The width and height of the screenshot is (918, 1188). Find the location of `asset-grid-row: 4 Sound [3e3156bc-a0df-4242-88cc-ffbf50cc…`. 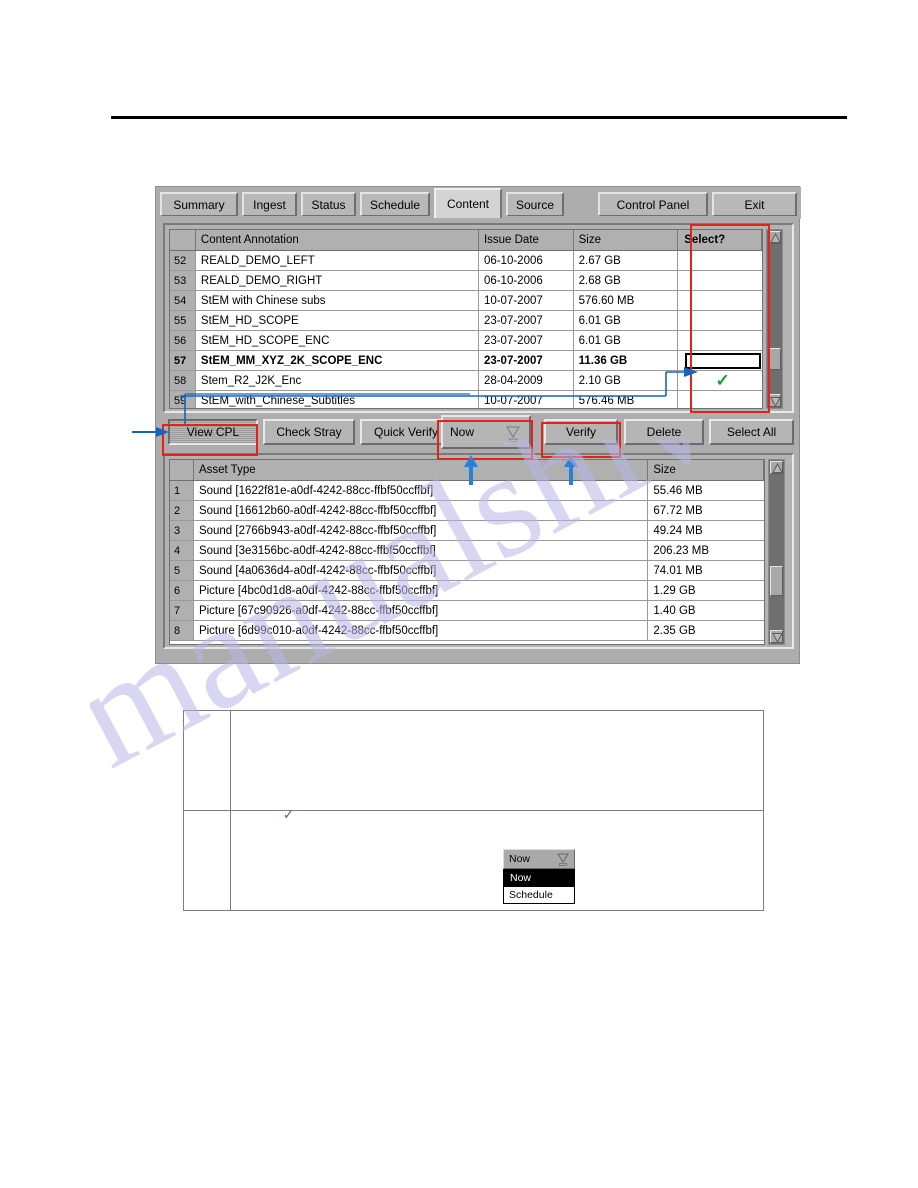

asset-grid-row: 4 Sound [3e3156bc-a0df-4242-88cc-ffbf50cc… is located at coordinates (467, 551).